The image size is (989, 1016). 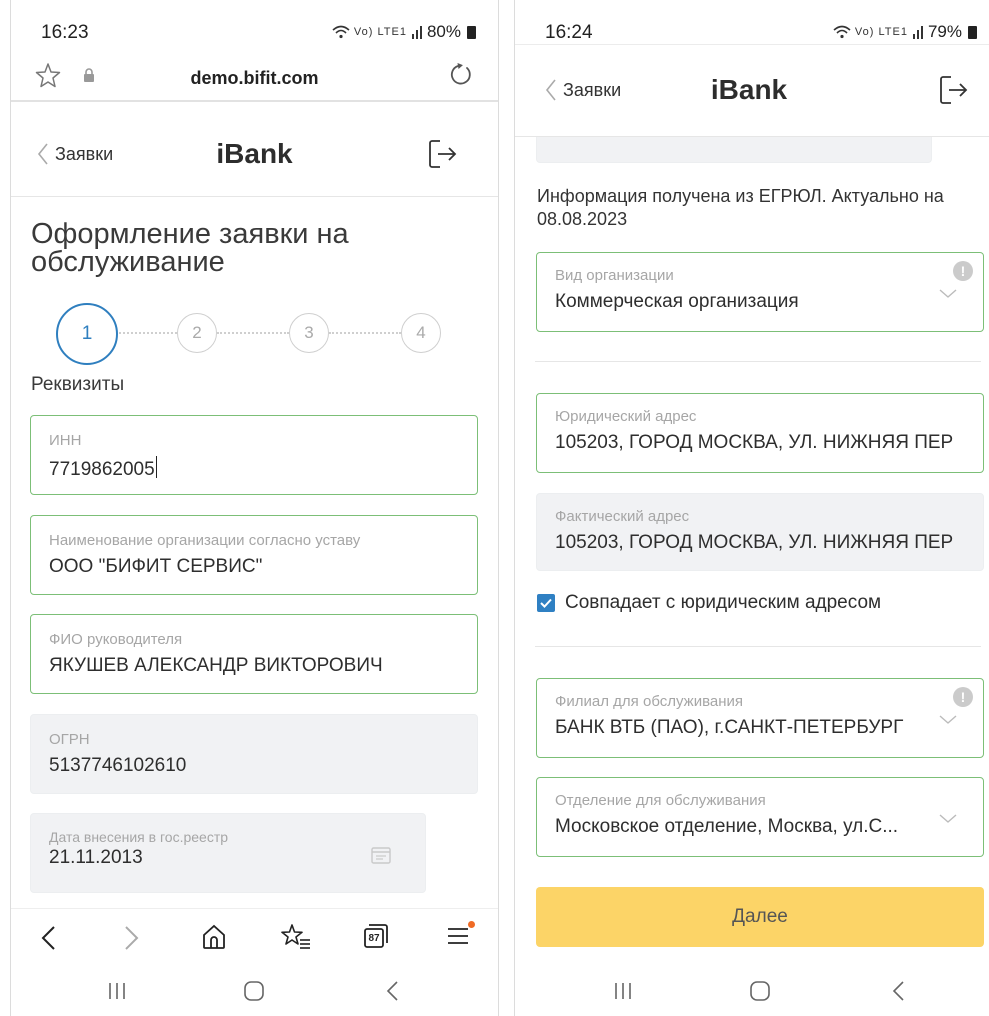 I want to click on calendar-icon, so click(x=381, y=855).